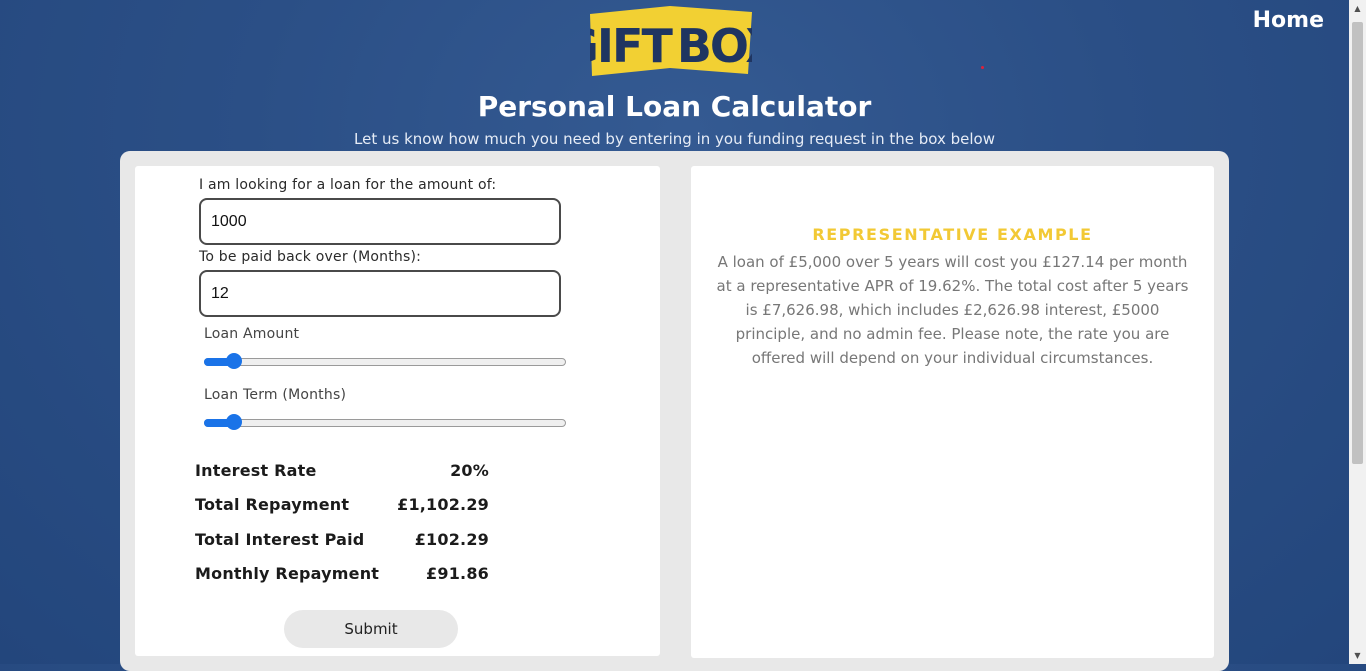  I want to click on giftbox-logo: GIFTBOX, so click(671, 41).